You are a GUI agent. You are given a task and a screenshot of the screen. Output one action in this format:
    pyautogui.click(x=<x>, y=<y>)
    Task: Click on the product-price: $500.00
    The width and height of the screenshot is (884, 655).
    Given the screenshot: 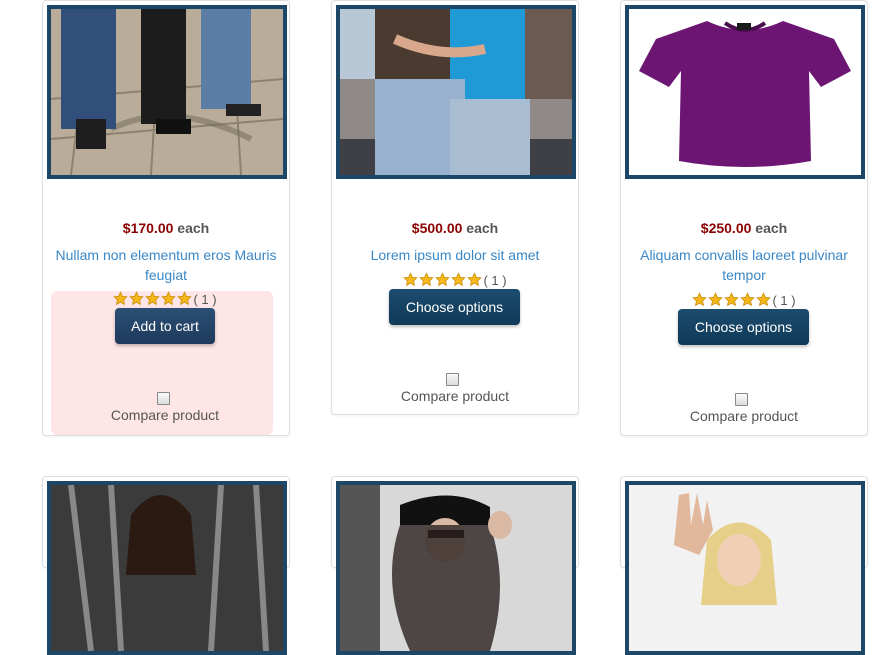 What is the action you would take?
    pyautogui.click(x=437, y=228)
    